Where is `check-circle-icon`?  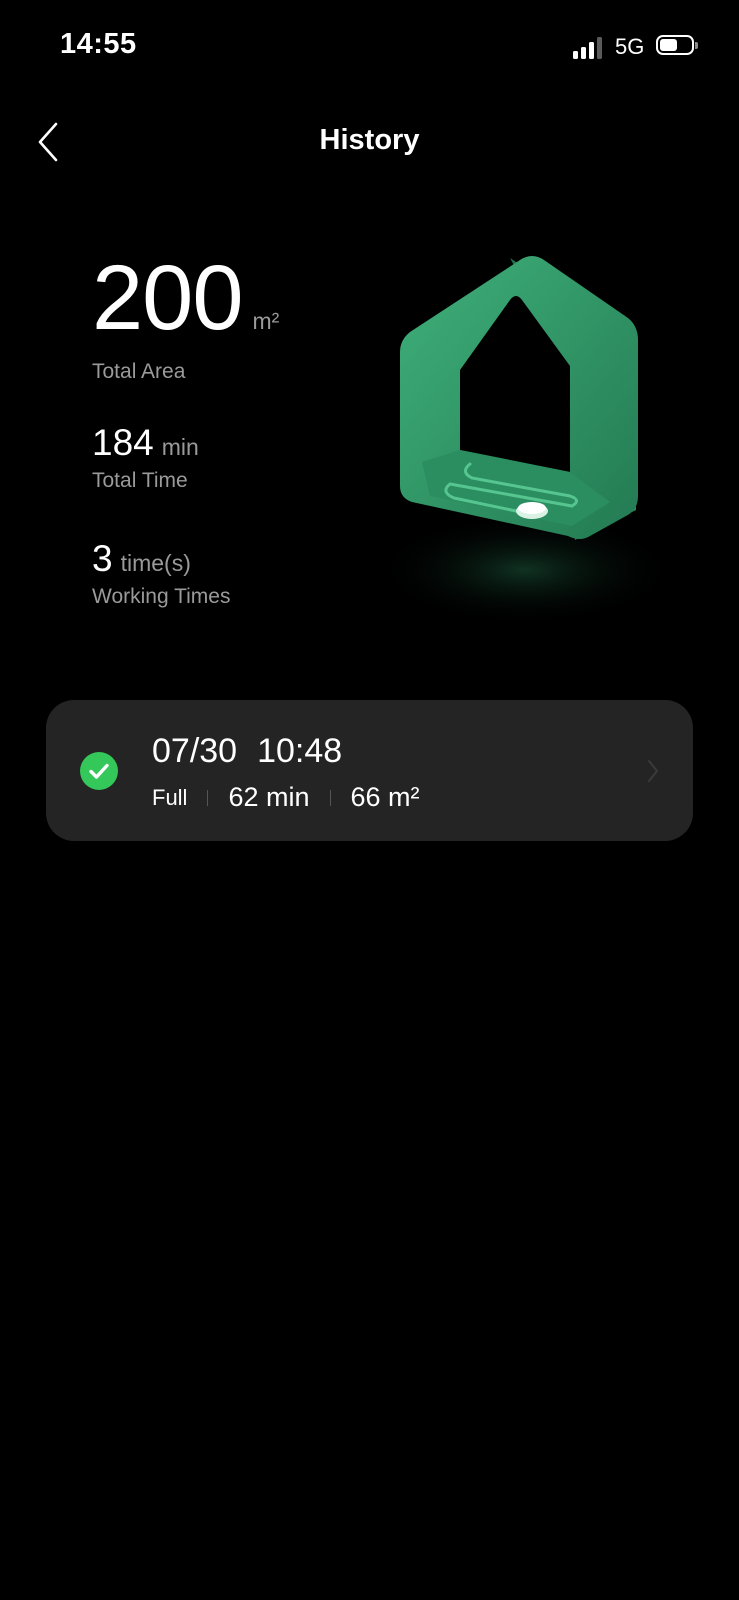 check-circle-icon is located at coordinates (99, 771).